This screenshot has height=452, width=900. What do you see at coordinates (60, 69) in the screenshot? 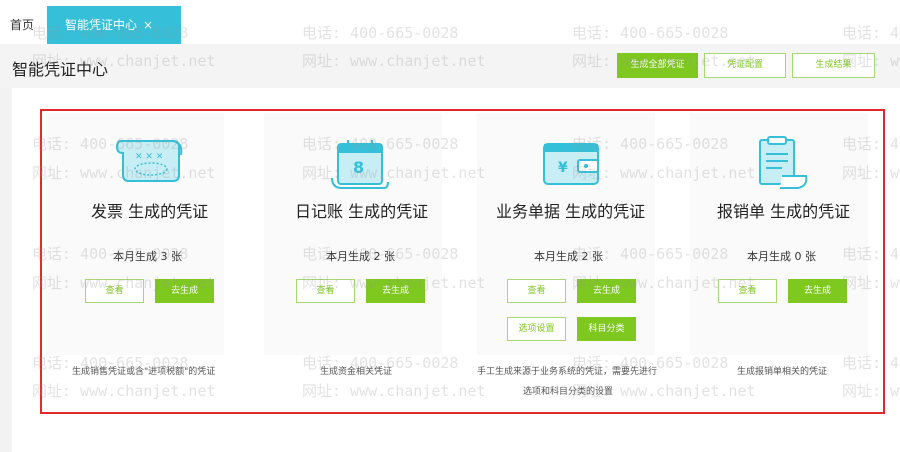
I see `page-title: 智能凭证中心` at bounding box center [60, 69].